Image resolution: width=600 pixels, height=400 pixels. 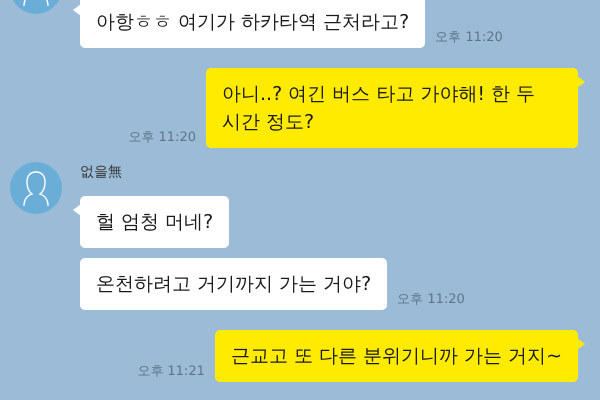 What do you see at coordinates (253, 24) in the screenshot?
I see `message-bubble: 아항ㅎㅎ 여기가 하카타역 근처라고?` at bounding box center [253, 24].